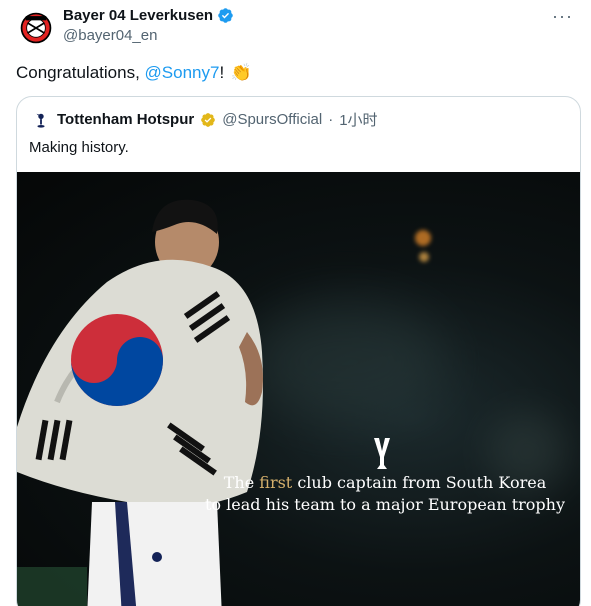 The height and width of the screenshot is (606, 591). Describe the element at coordinates (138, 15) in the screenshot. I see `author-name: Bayer 04 Leverkusen` at that location.